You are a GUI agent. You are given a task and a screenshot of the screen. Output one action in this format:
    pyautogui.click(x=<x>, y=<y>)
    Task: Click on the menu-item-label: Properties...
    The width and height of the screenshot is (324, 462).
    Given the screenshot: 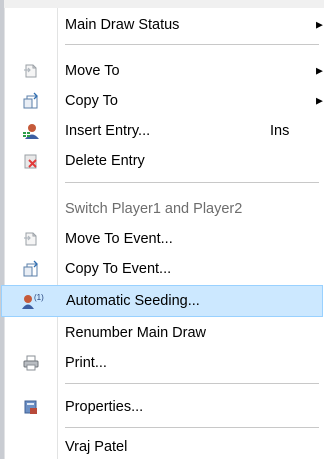 What is the action you would take?
    pyautogui.click(x=104, y=407)
    